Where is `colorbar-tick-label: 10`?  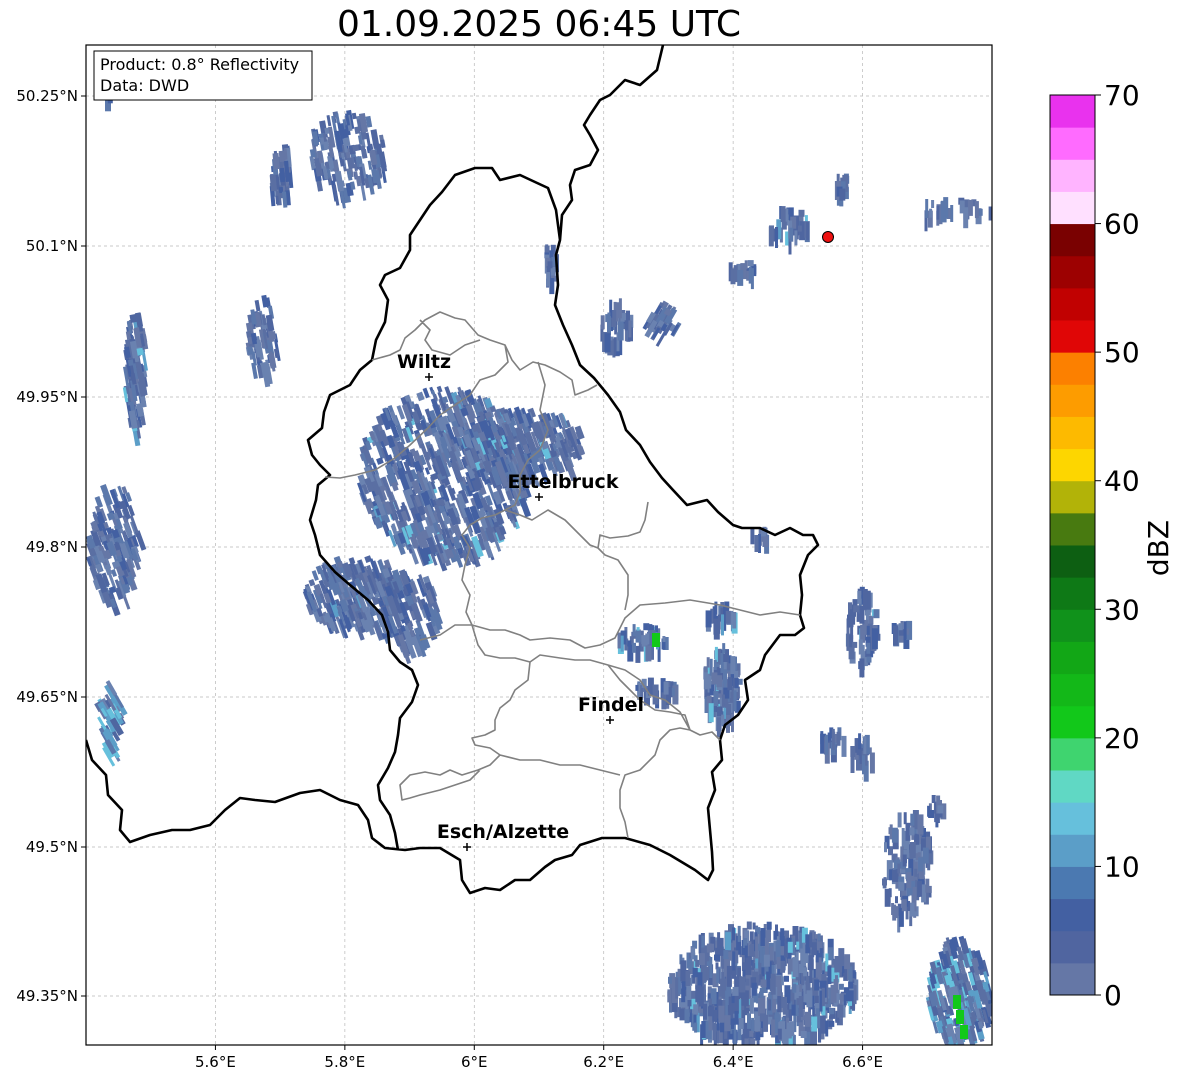
colorbar-tick-label: 10 is located at coordinates (1122, 866).